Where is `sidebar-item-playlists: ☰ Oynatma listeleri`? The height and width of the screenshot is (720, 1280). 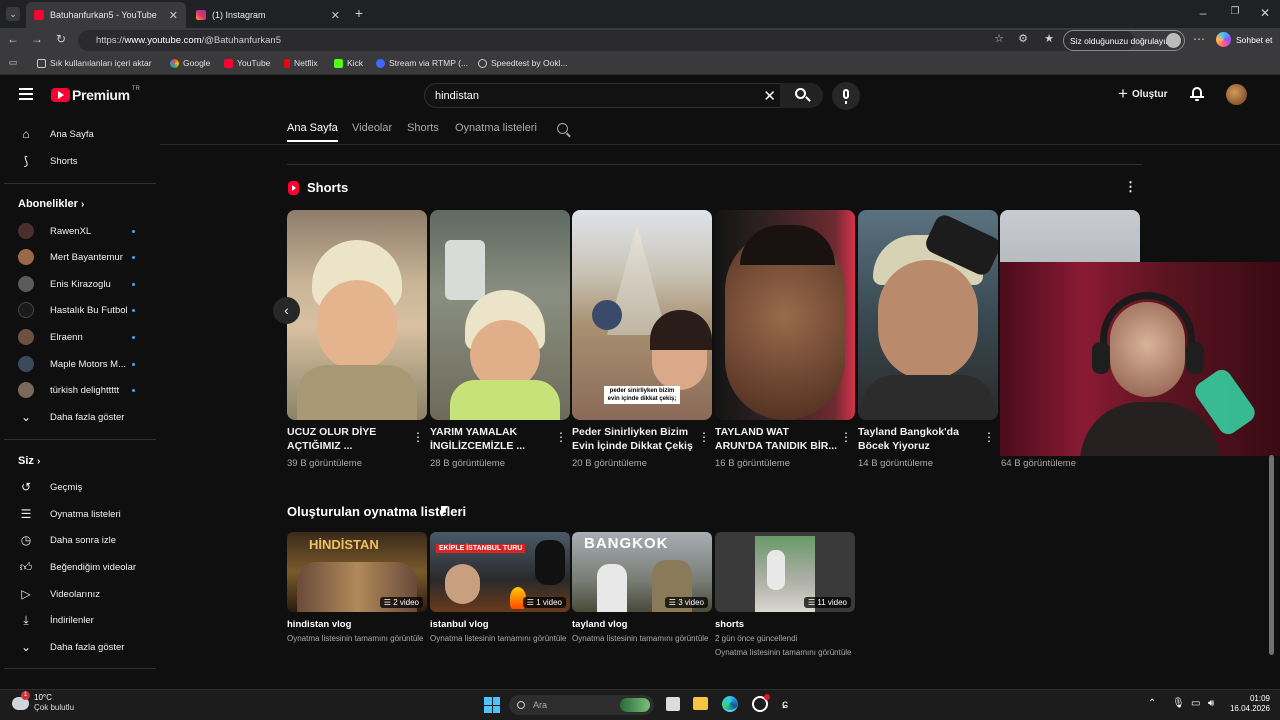 sidebar-item-playlists: ☰ Oynatma listeleri is located at coordinates (80, 514).